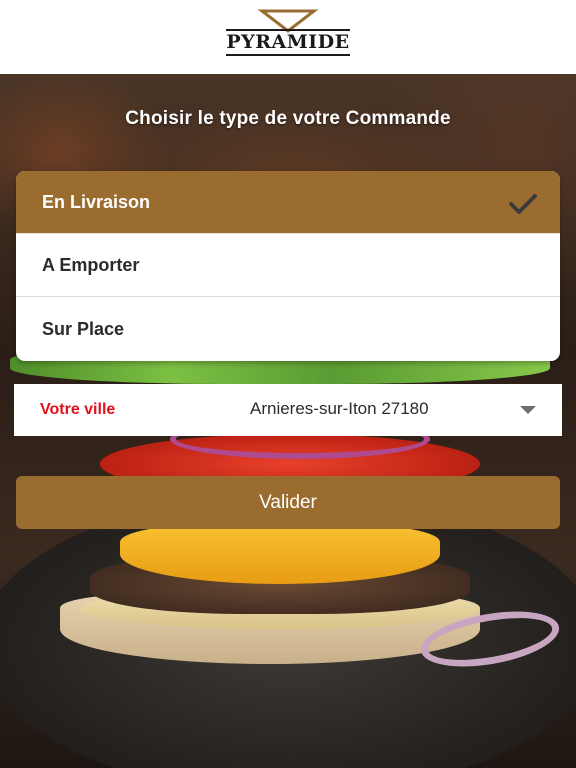  Describe the element at coordinates (96, 201) in the screenshot. I see `order-type-label: En Livraison` at that location.